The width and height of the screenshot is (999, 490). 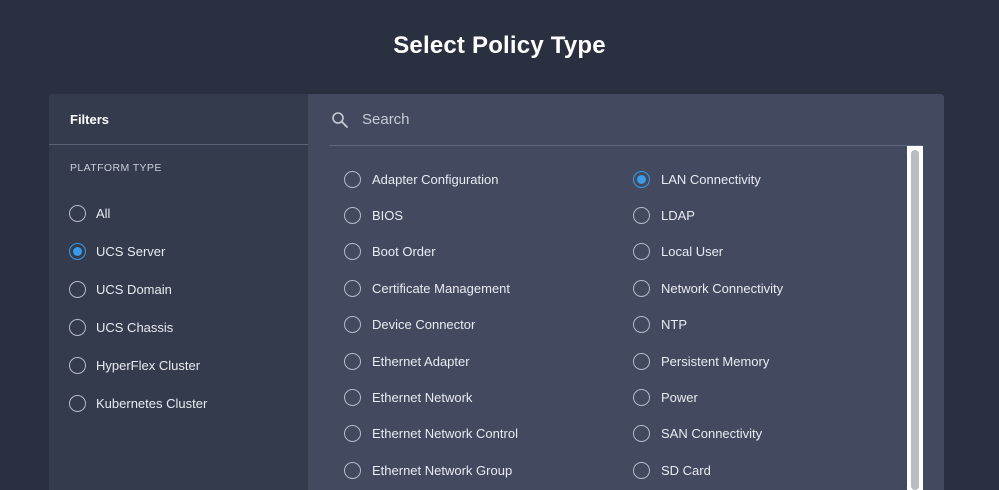 I want to click on filter-hyperflex-cluster: HyperFlex Cluster, so click(x=184, y=365).